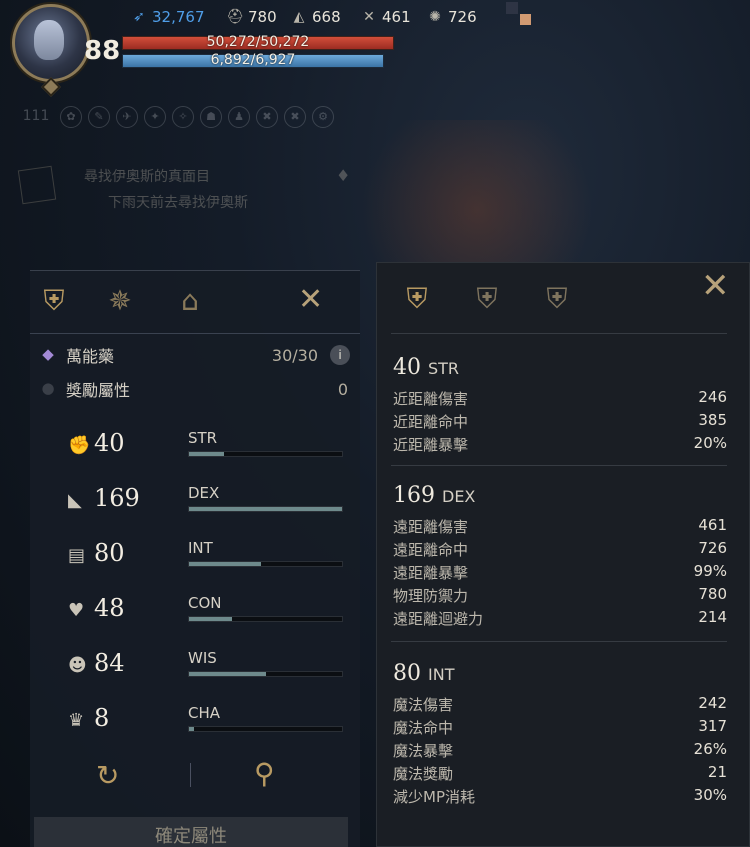 The width and height of the screenshot is (750, 847). Describe the element at coordinates (431, 399) in the screenshot. I see `detail-label: 近距離傷害` at that location.